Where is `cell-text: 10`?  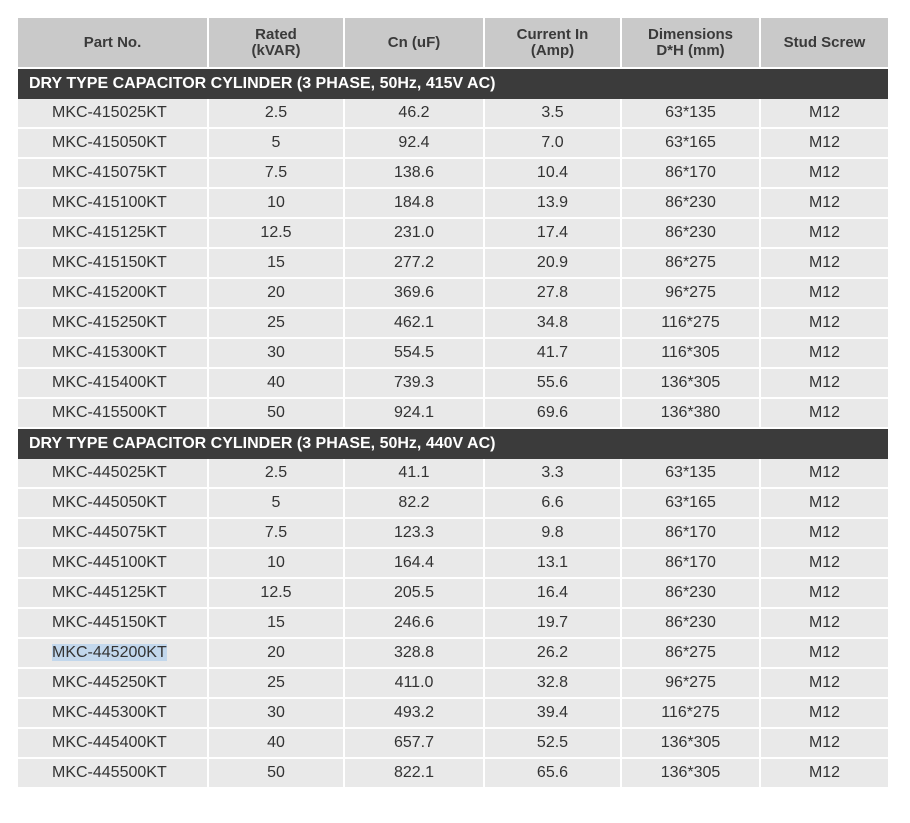 cell-text: 10 is located at coordinates (276, 202).